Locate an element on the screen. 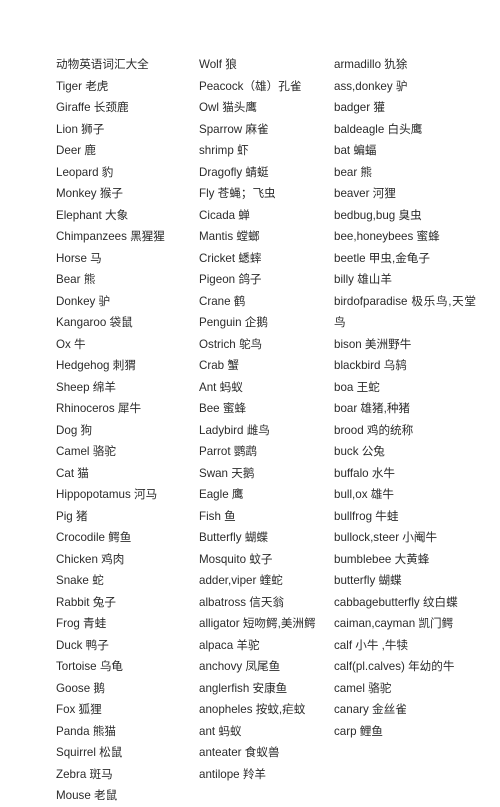 This screenshot has height=807, width=500. vocabulary-entry: camel 骆驼 is located at coordinates (363, 688).